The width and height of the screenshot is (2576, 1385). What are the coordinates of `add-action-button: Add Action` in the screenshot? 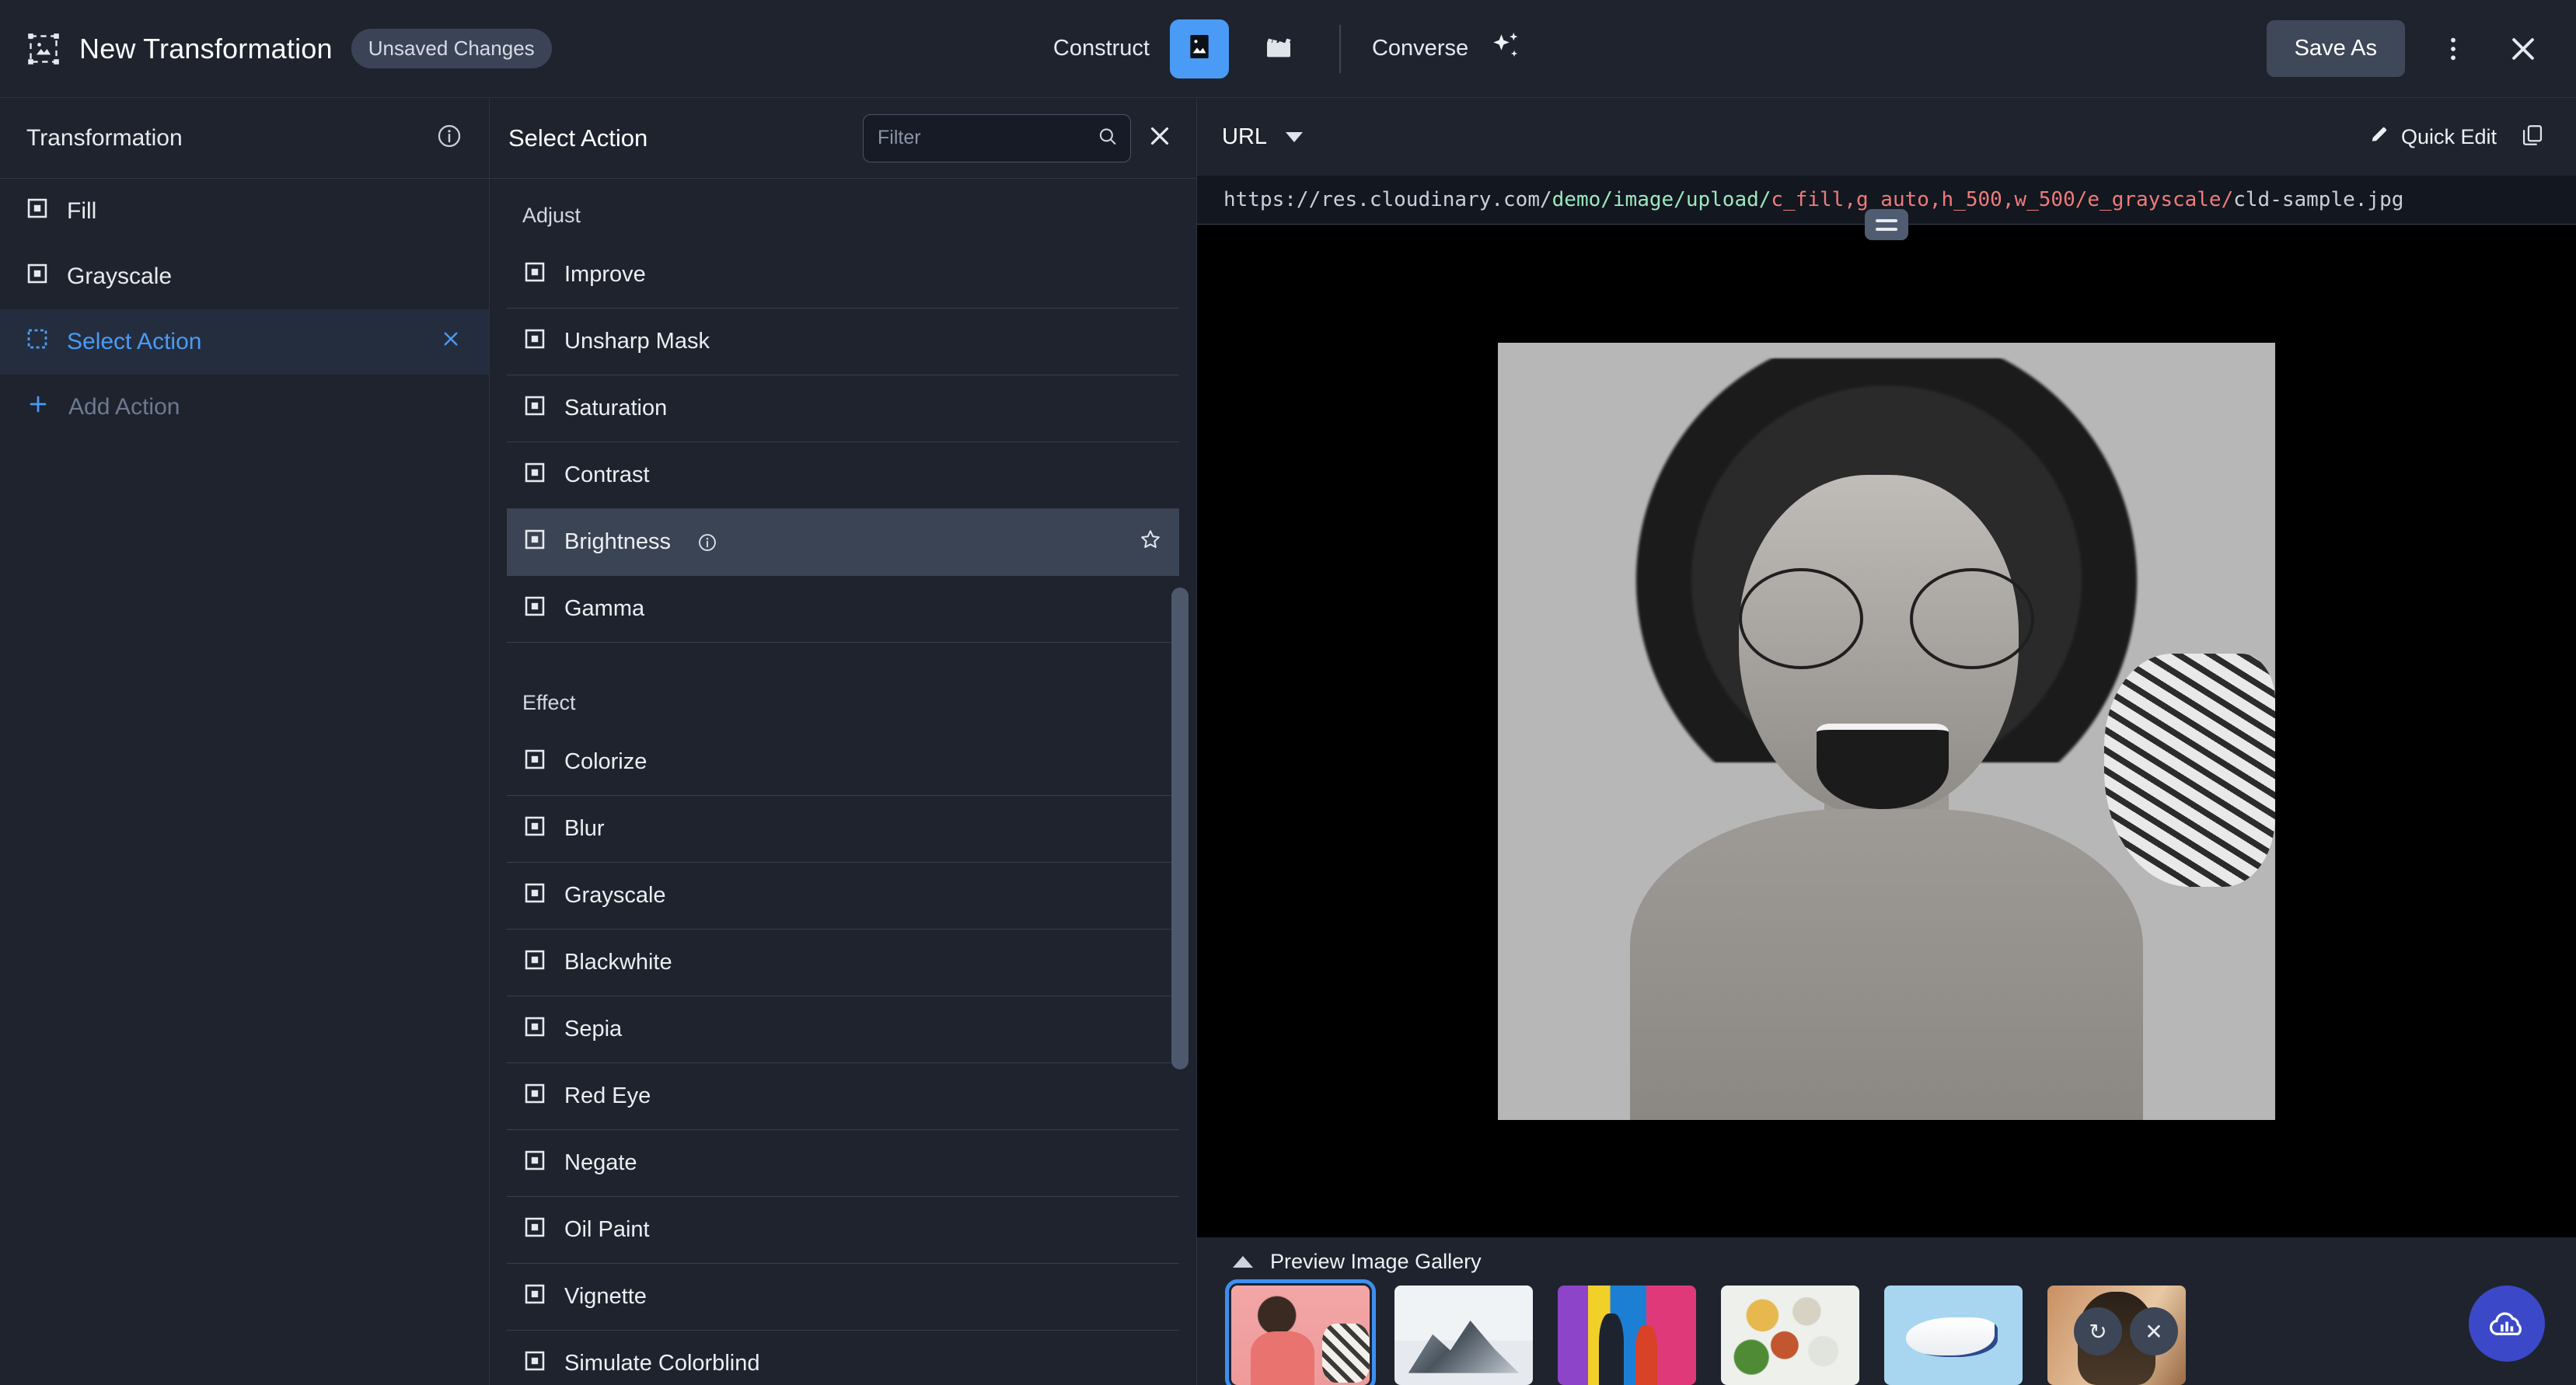 It's located at (245, 407).